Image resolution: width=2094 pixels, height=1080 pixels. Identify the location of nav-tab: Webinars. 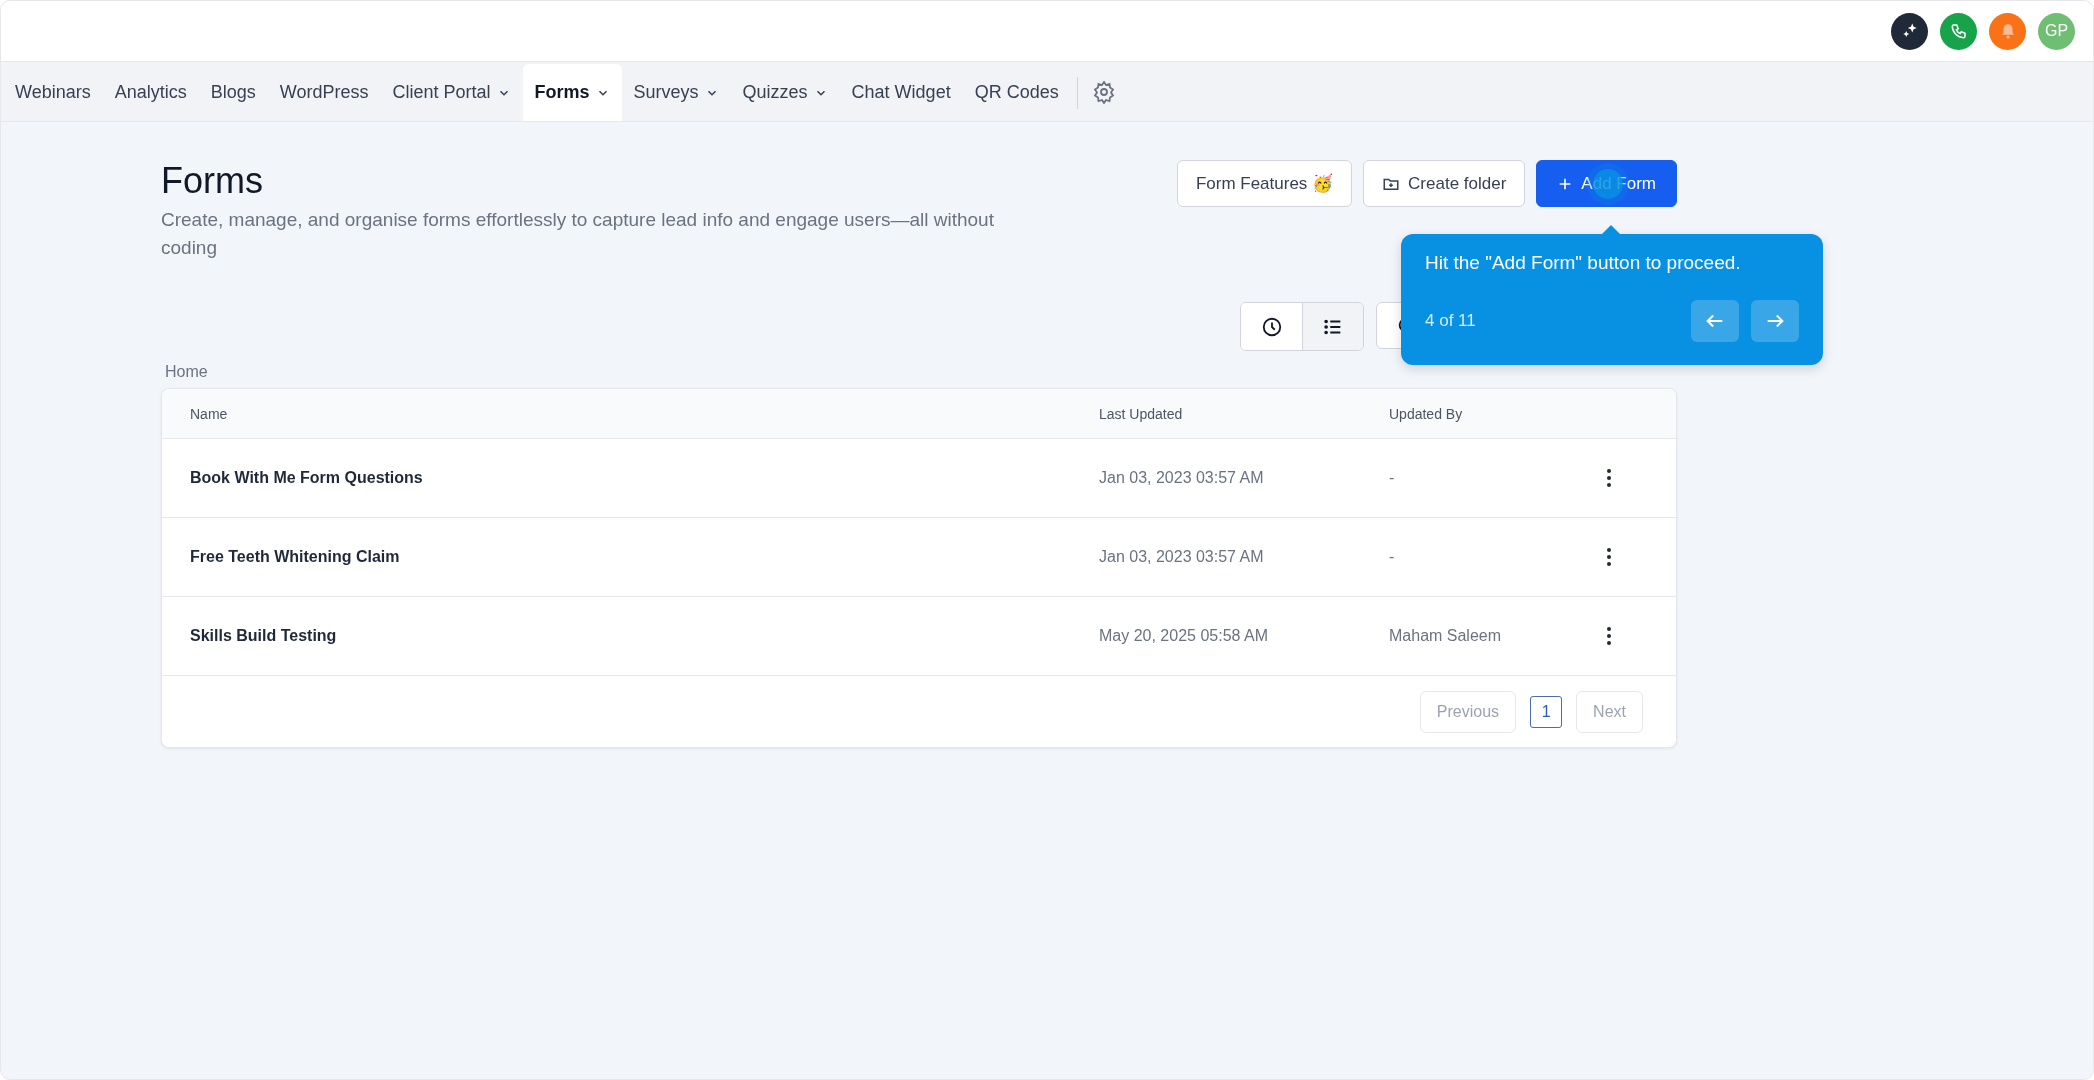
(53, 92).